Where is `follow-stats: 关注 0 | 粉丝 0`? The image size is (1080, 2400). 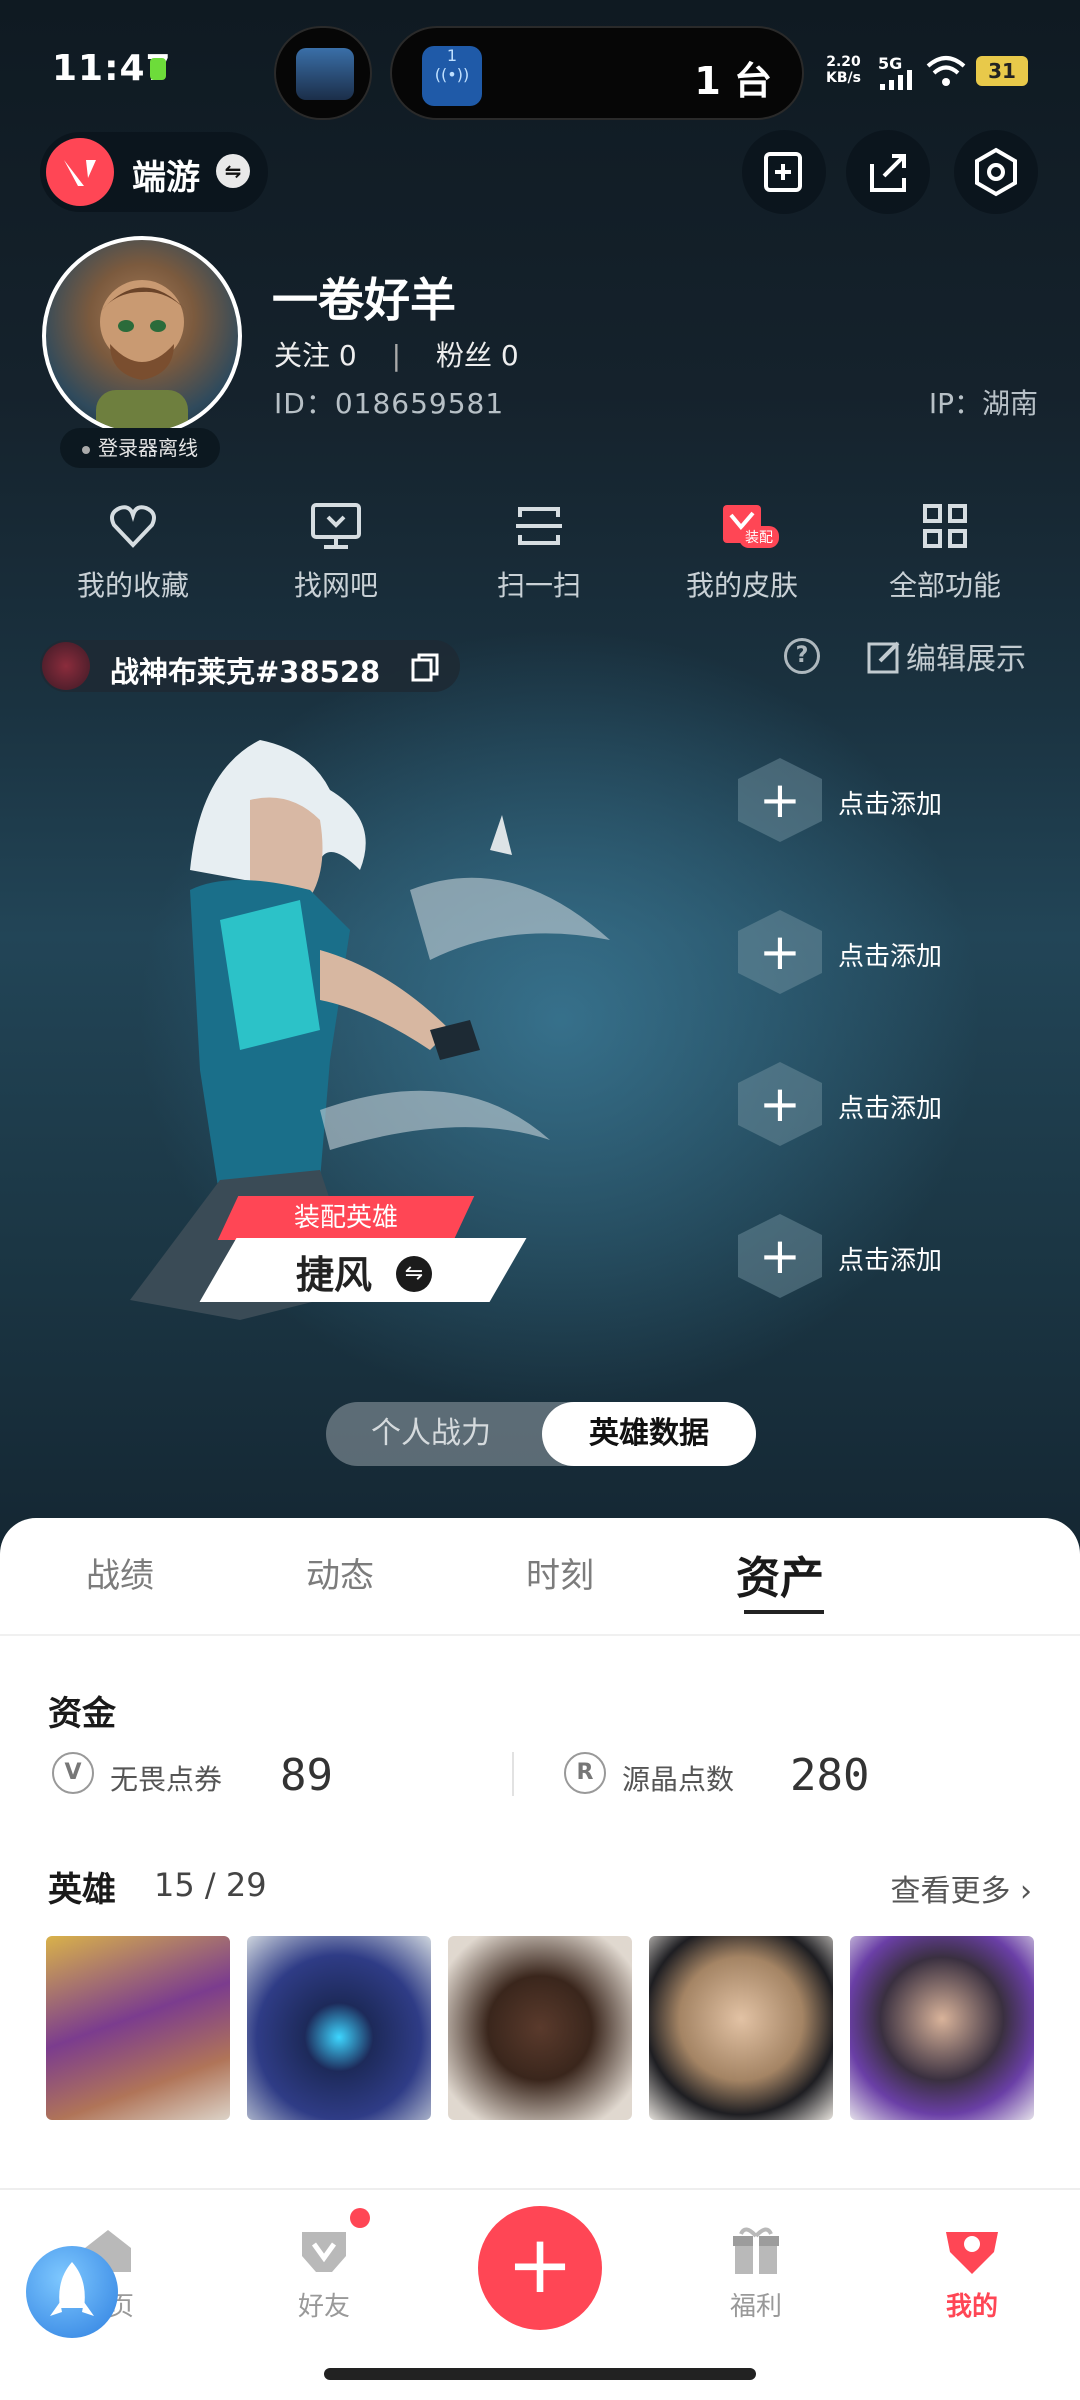 follow-stats: 关注 0 | 粉丝 0 is located at coordinates (396, 354).